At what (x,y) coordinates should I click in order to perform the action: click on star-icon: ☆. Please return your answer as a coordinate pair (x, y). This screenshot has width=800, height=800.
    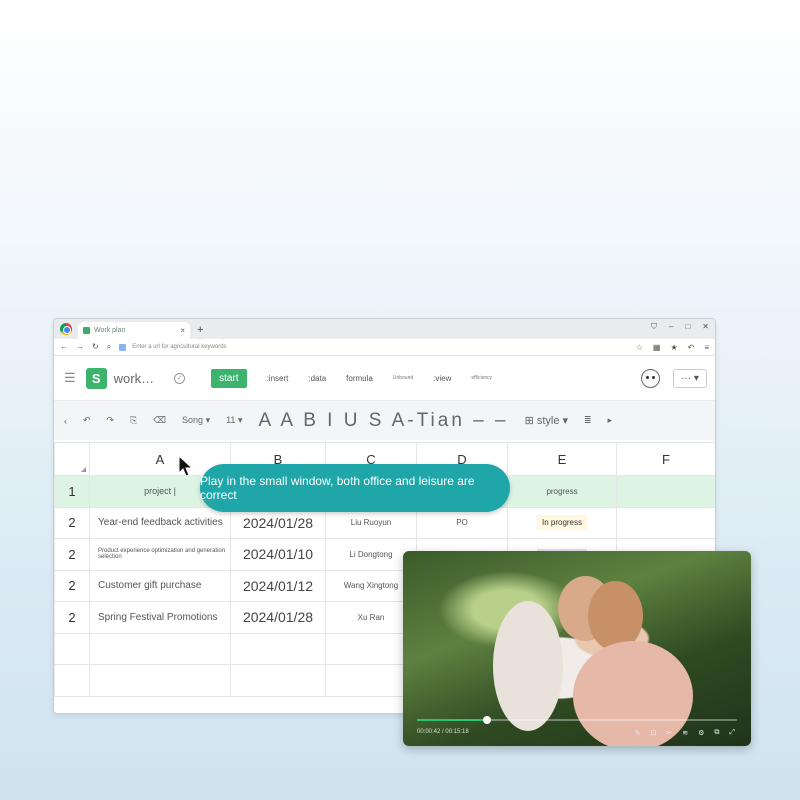
    Looking at the image, I should click on (639, 347).